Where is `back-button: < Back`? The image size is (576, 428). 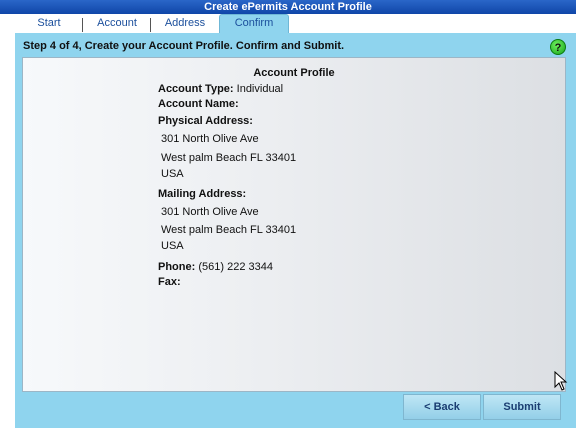 back-button: < Back is located at coordinates (442, 407).